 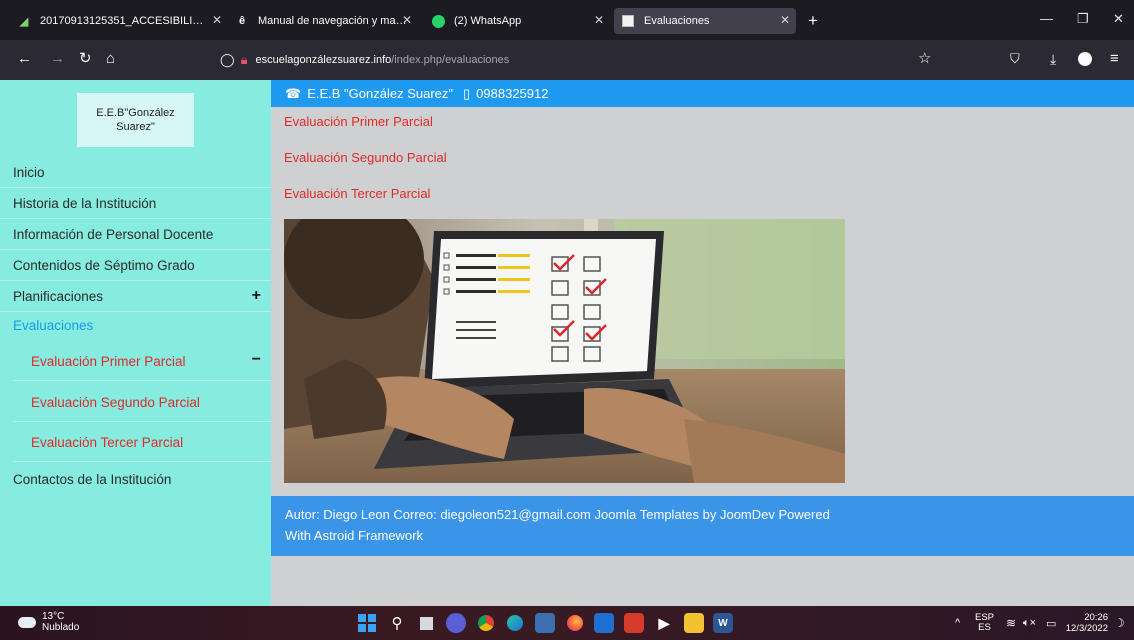 What do you see at coordinates (1086, 628) in the screenshot?
I see `clock-date: 12/3/2022` at bounding box center [1086, 628].